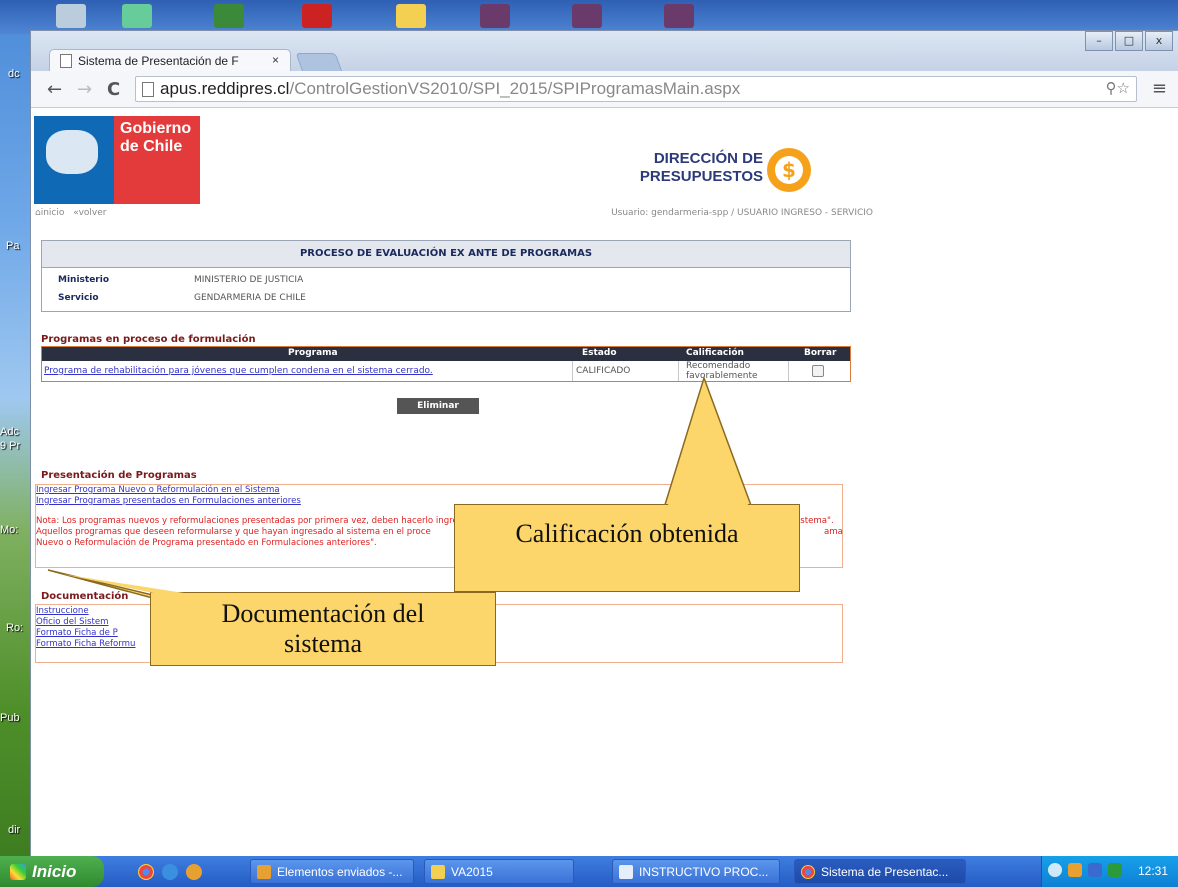  I want to click on word-icon, so click(626, 872).